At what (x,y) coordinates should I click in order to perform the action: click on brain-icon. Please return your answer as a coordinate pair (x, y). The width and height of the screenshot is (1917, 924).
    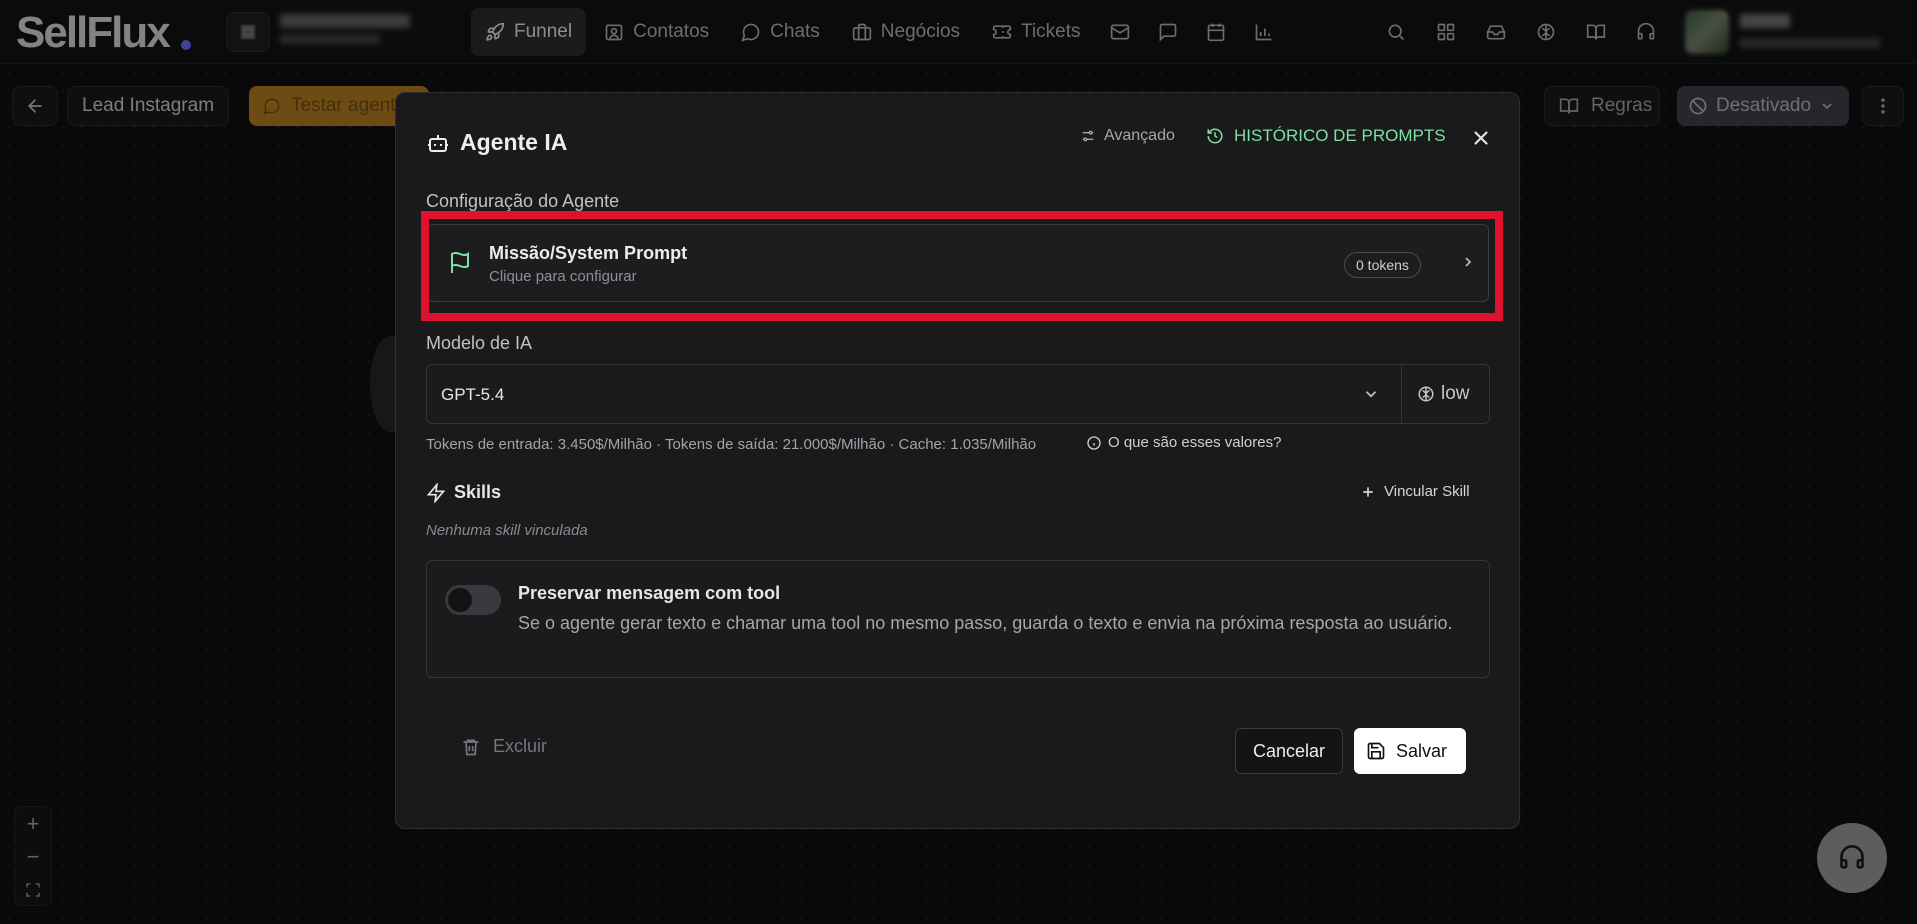
    Looking at the image, I should click on (1426, 394).